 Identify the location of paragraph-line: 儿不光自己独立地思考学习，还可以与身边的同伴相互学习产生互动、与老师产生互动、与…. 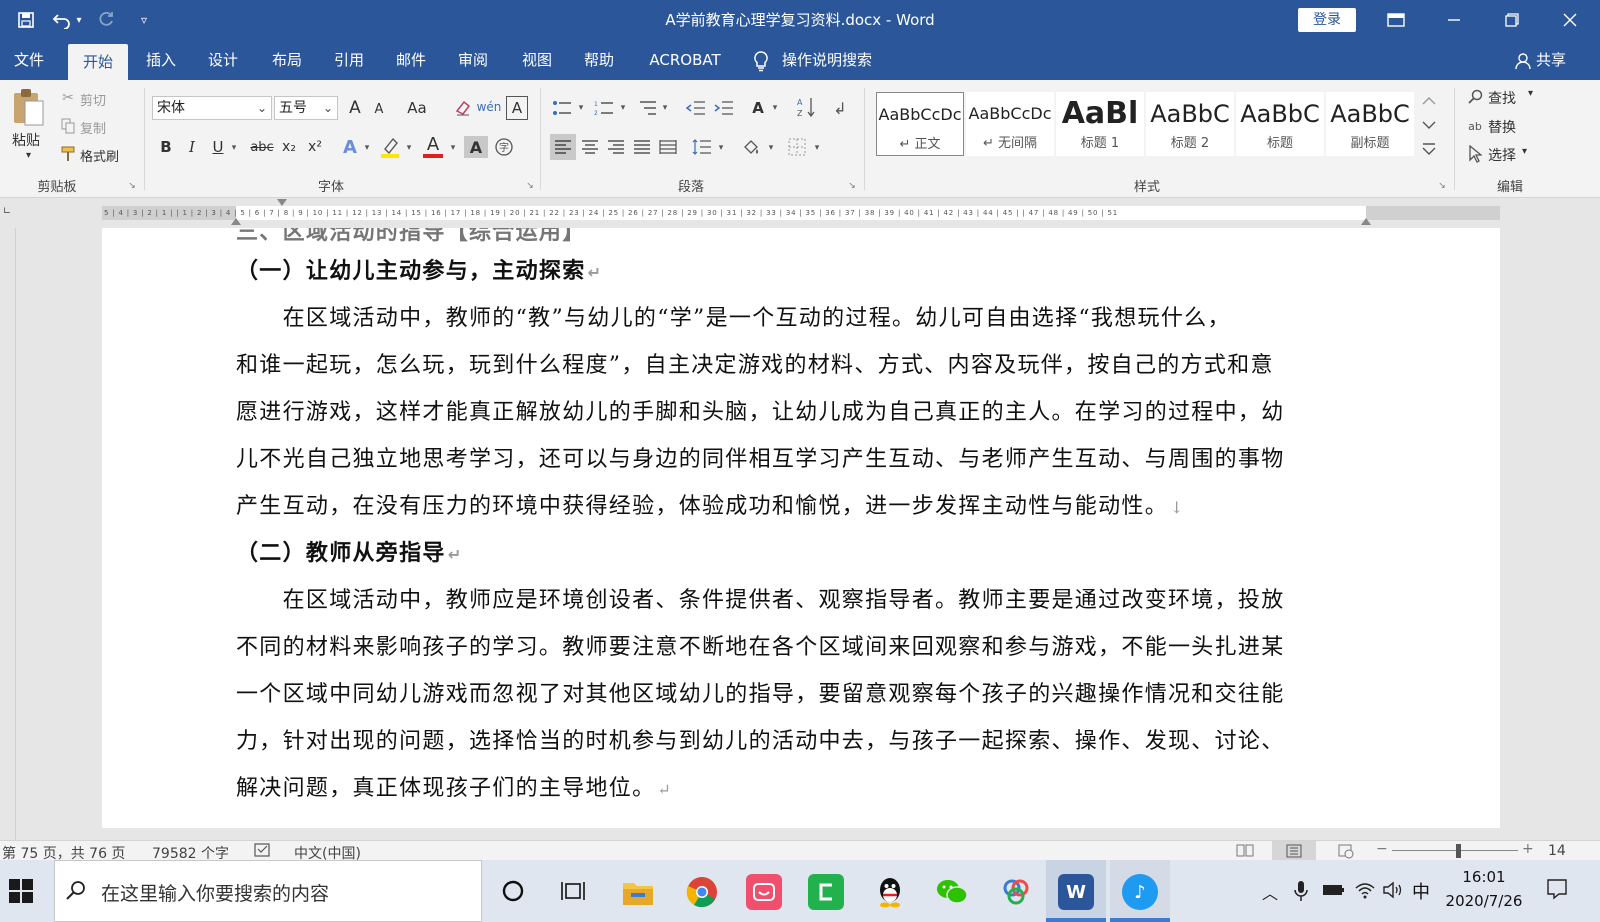
(761, 457).